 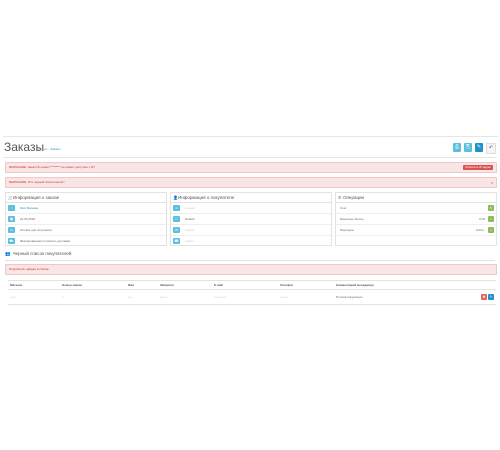 I want to click on order-date-row: ▦ 22.06.2018, so click(x=86, y=219).